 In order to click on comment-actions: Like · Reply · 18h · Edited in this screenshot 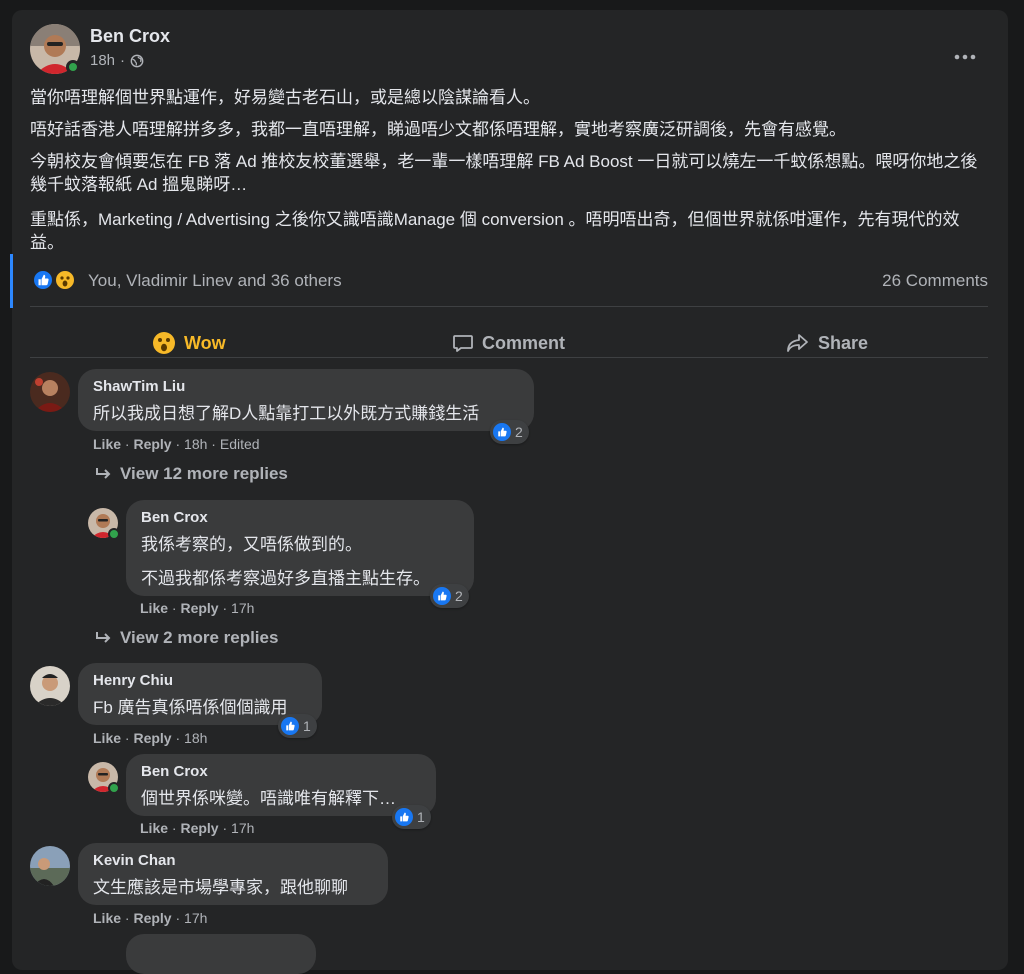, I will do `click(176, 444)`.